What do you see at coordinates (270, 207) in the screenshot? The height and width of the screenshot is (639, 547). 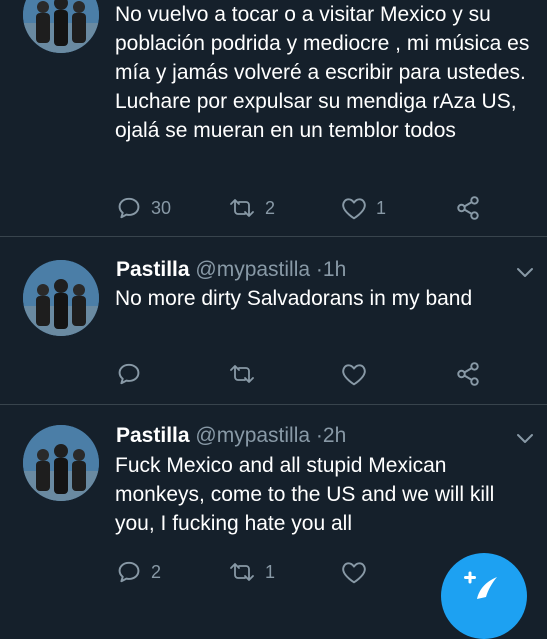 I see `retweet-count: 2` at bounding box center [270, 207].